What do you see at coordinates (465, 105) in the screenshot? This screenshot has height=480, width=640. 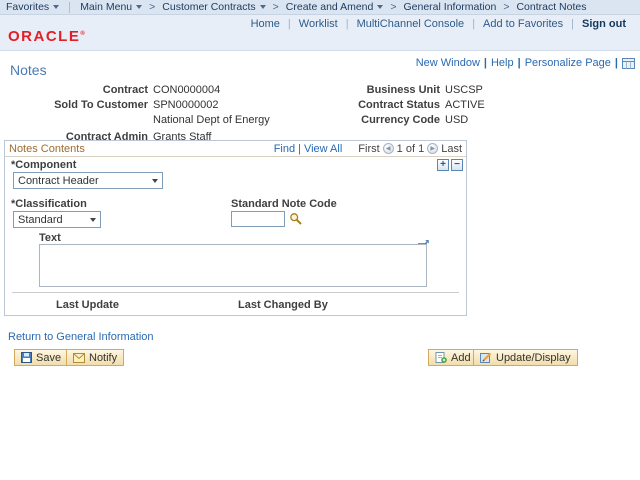 I see `contract-status-value: ACTIVE` at bounding box center [465, 105].